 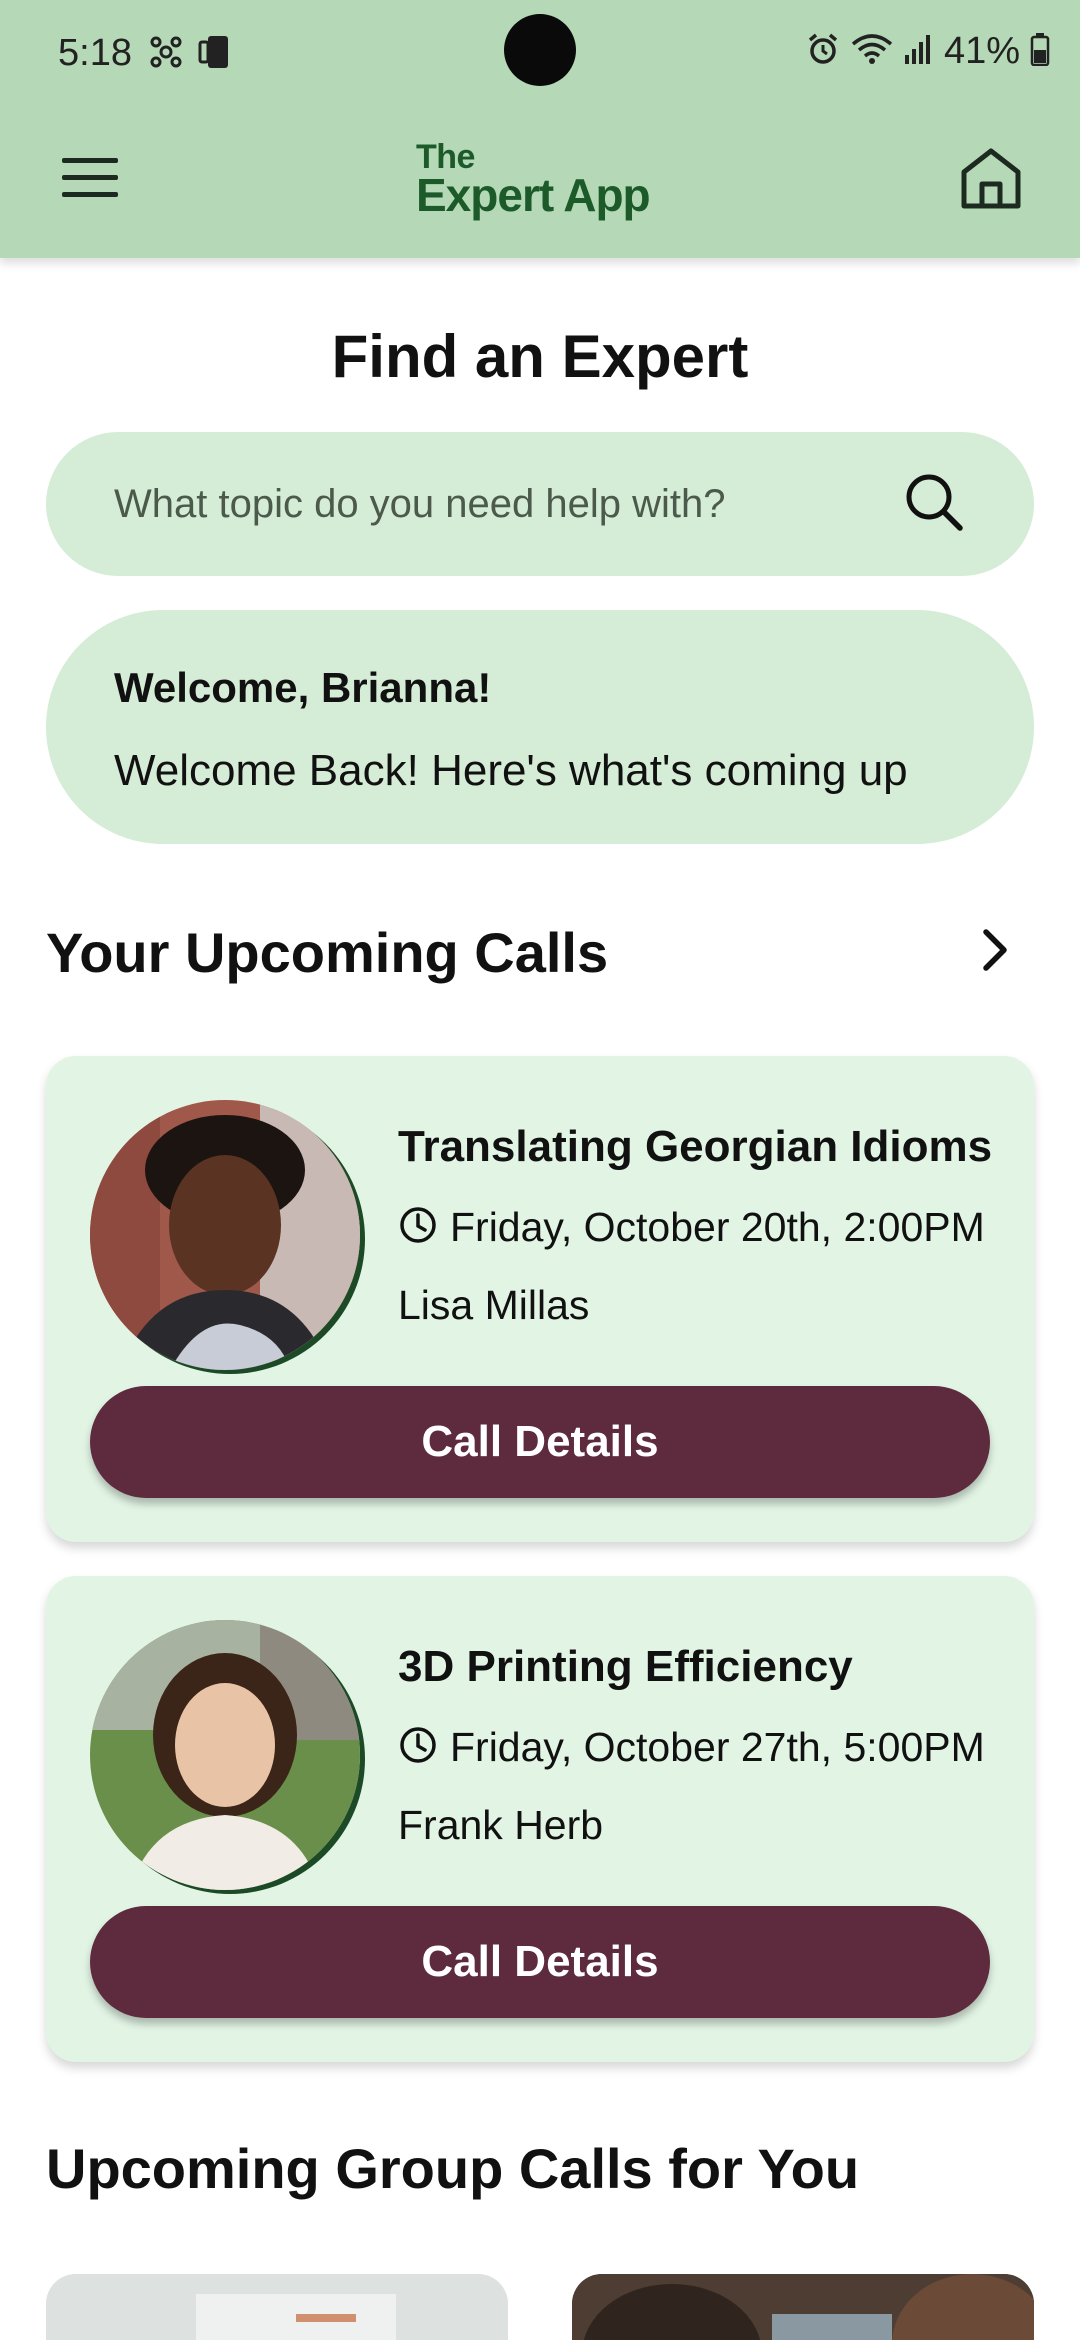 I want to click on call-title: 3D Printing Efficiency, so click(x=625, y=1666).